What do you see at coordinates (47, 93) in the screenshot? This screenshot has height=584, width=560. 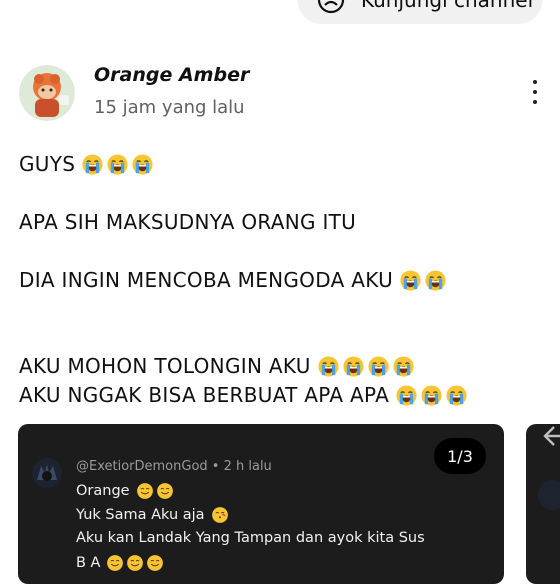 I see `avatar` at bounding box center [47, 93].